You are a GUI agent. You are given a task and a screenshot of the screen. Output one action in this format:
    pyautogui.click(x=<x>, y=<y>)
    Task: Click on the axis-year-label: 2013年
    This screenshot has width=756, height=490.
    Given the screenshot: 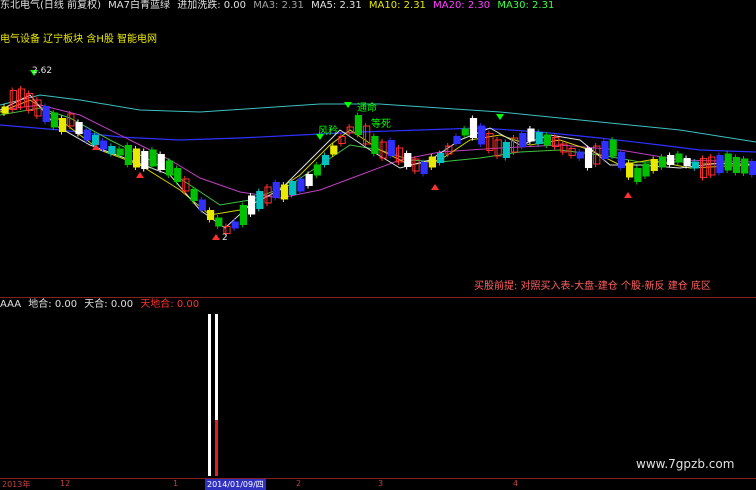 What is the action you would take?
    pyautogui.click(x=16, y=484)
    